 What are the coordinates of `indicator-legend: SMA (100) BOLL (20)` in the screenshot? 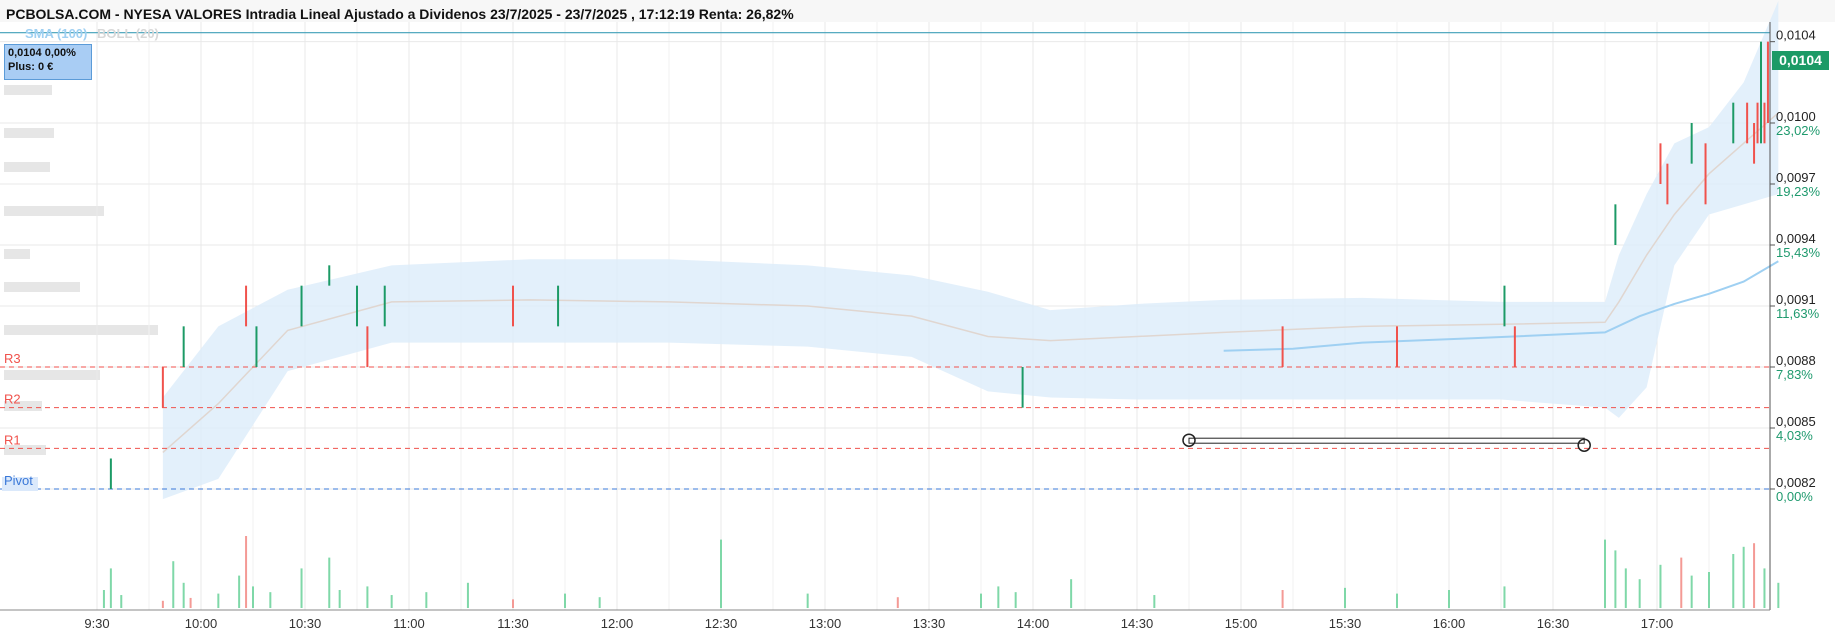 It's located at (92, 33).